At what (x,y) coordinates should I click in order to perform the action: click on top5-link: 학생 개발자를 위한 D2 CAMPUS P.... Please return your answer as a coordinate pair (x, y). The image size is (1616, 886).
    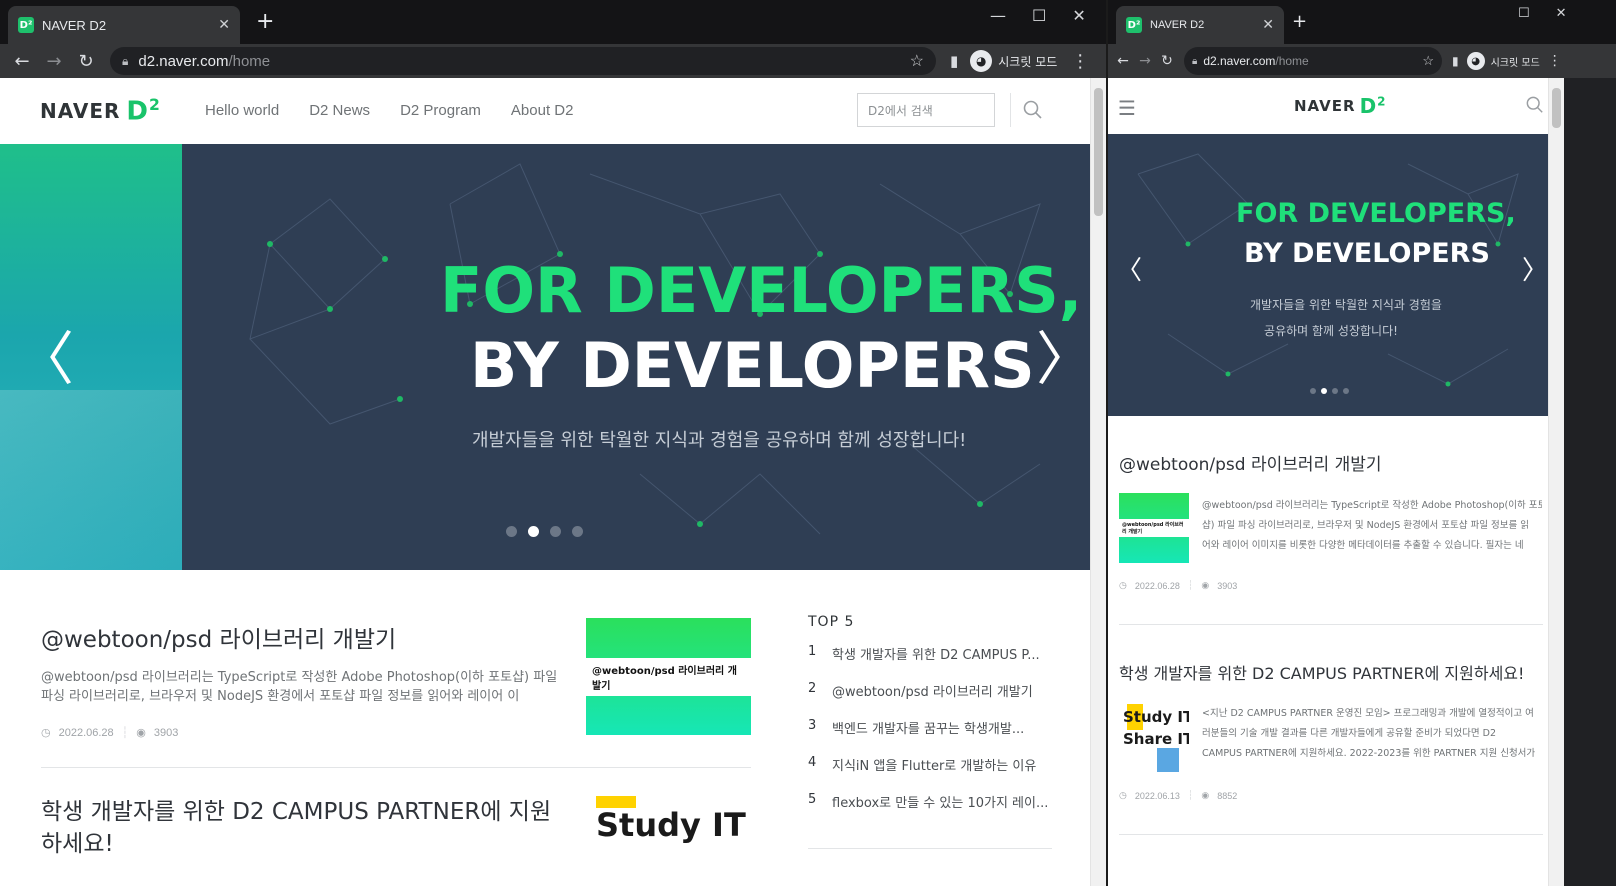
    Looking at the image, I should click on (942, 653).